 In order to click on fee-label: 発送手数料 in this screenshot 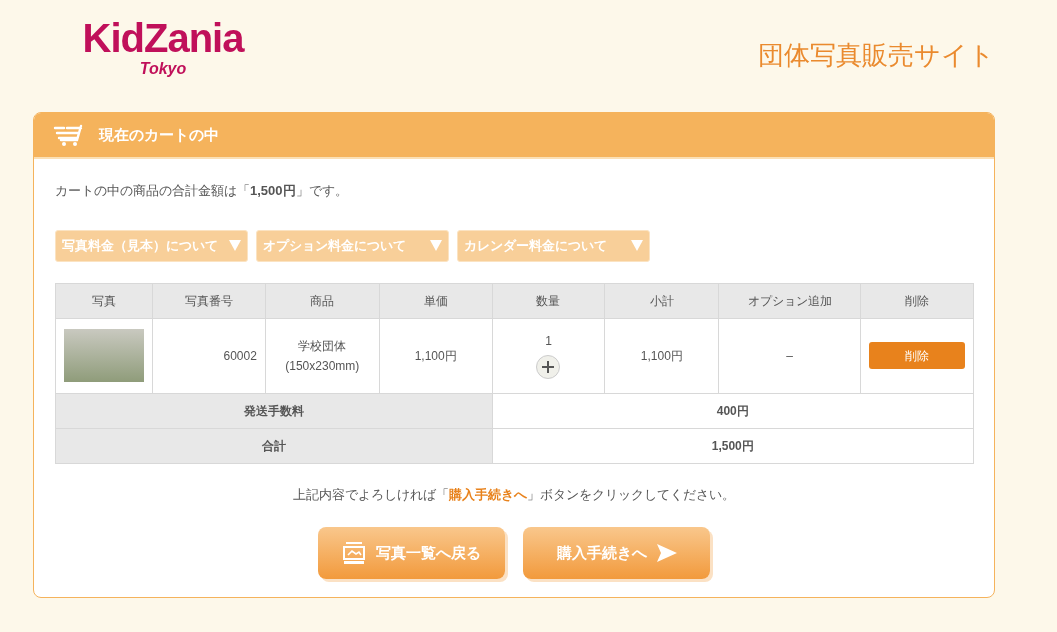, I will do `click(273, 410)`.